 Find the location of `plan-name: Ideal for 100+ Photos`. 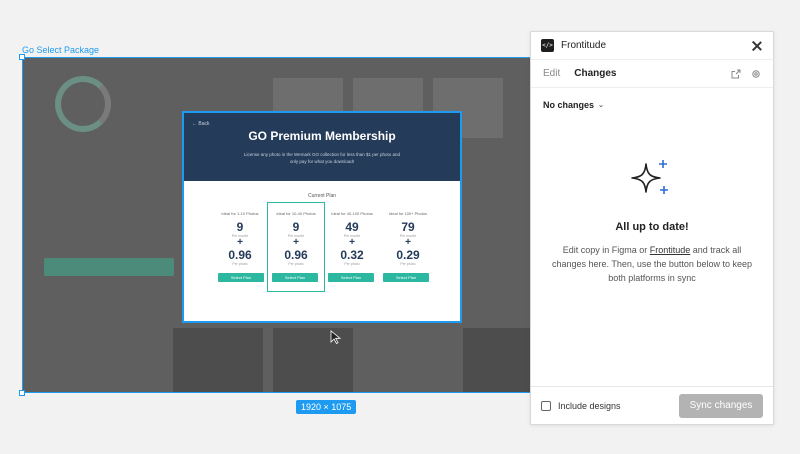

plan-name: Ideal for 100+ Photos is located at coordinates (408, 213).